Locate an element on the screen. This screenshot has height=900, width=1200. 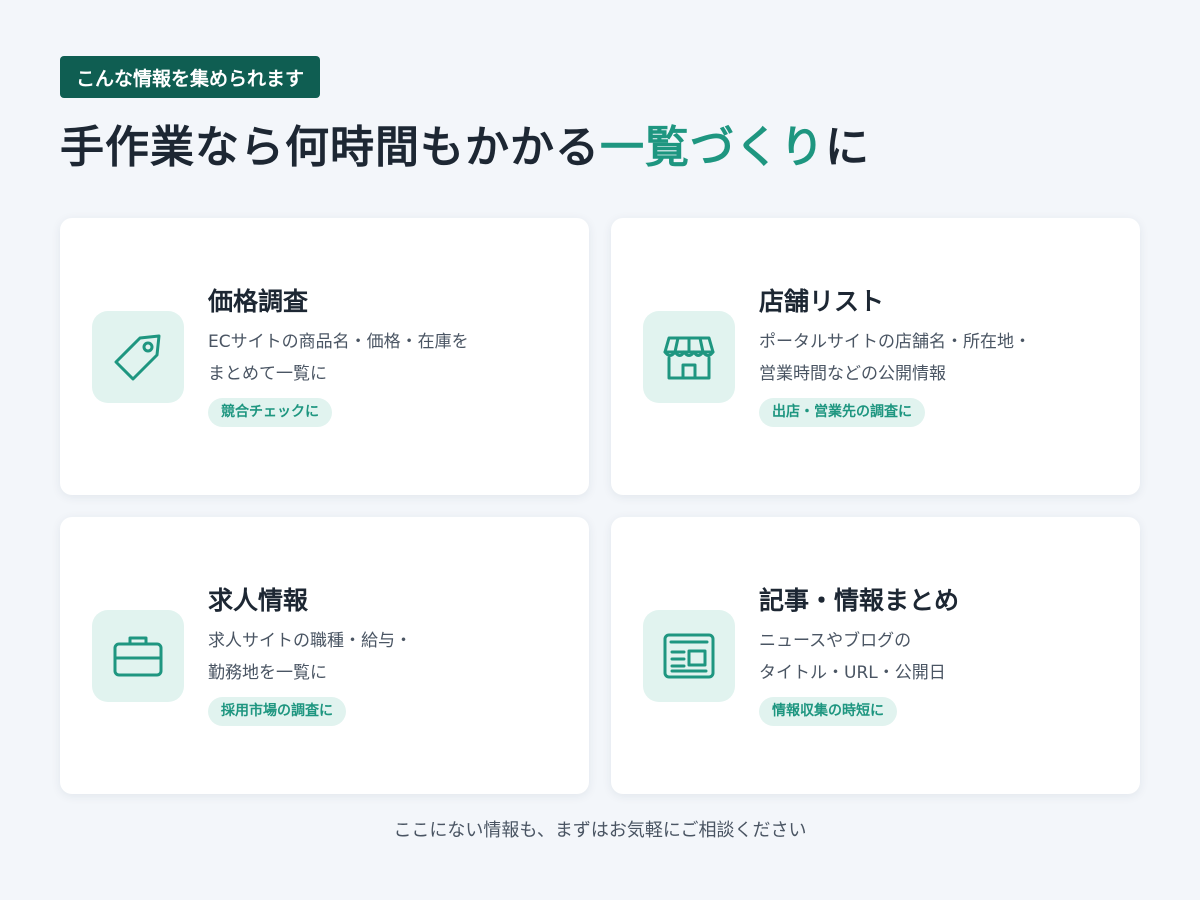
card-description: ニュースやブログの タイトル・URL・公開日 is located at coordinates (939, 657).